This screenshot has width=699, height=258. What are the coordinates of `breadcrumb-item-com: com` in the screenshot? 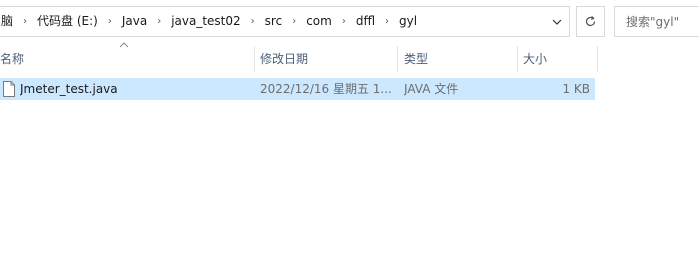 It's located at (319, 21).